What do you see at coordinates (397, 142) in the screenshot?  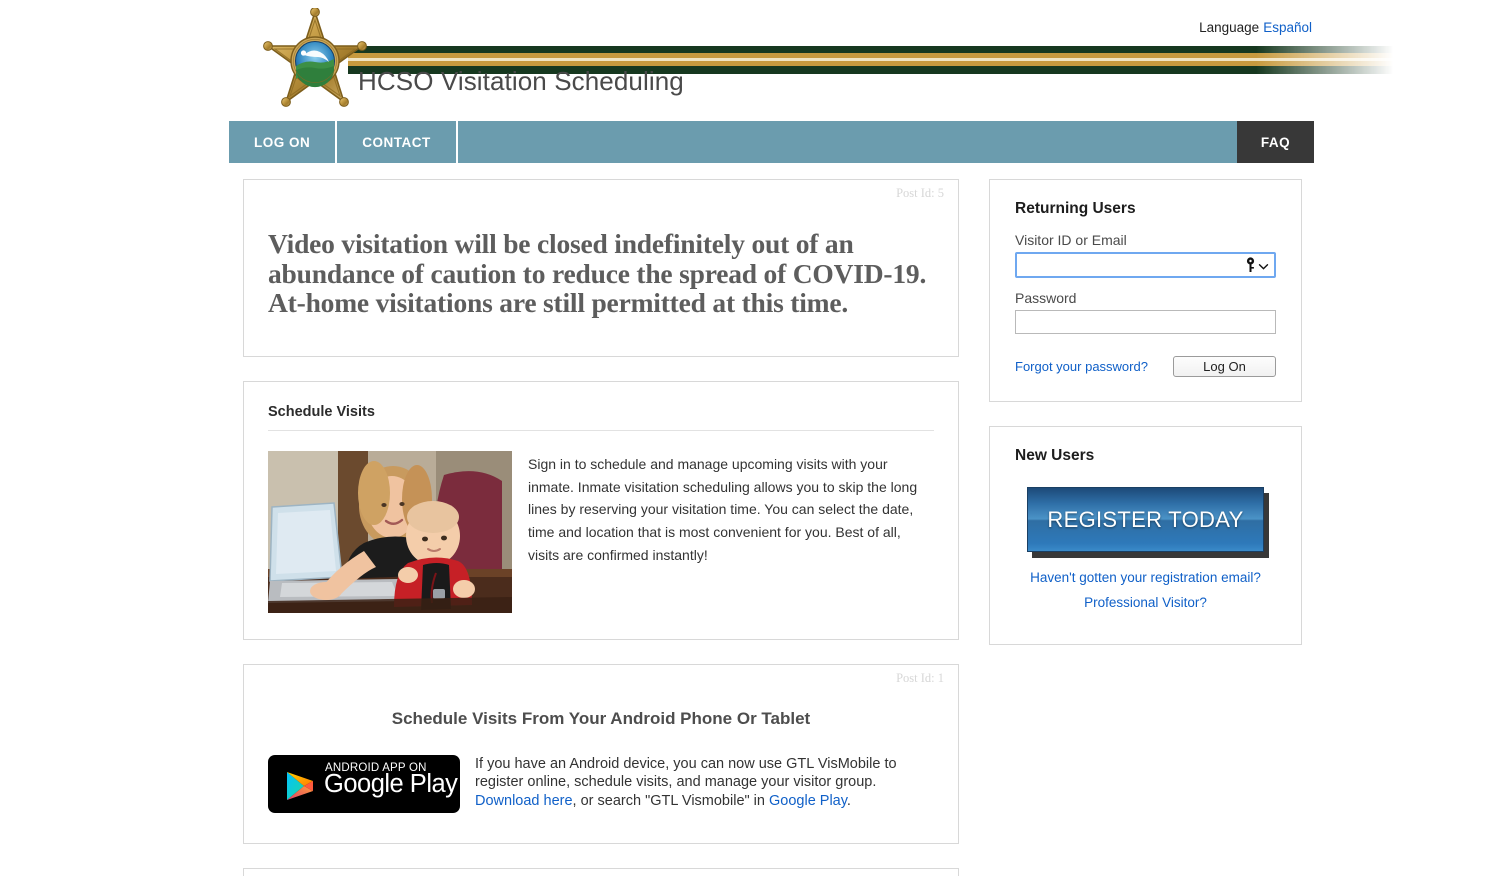 I see `nav-item-contact: CONTACT` at bounding box center [397, 142].